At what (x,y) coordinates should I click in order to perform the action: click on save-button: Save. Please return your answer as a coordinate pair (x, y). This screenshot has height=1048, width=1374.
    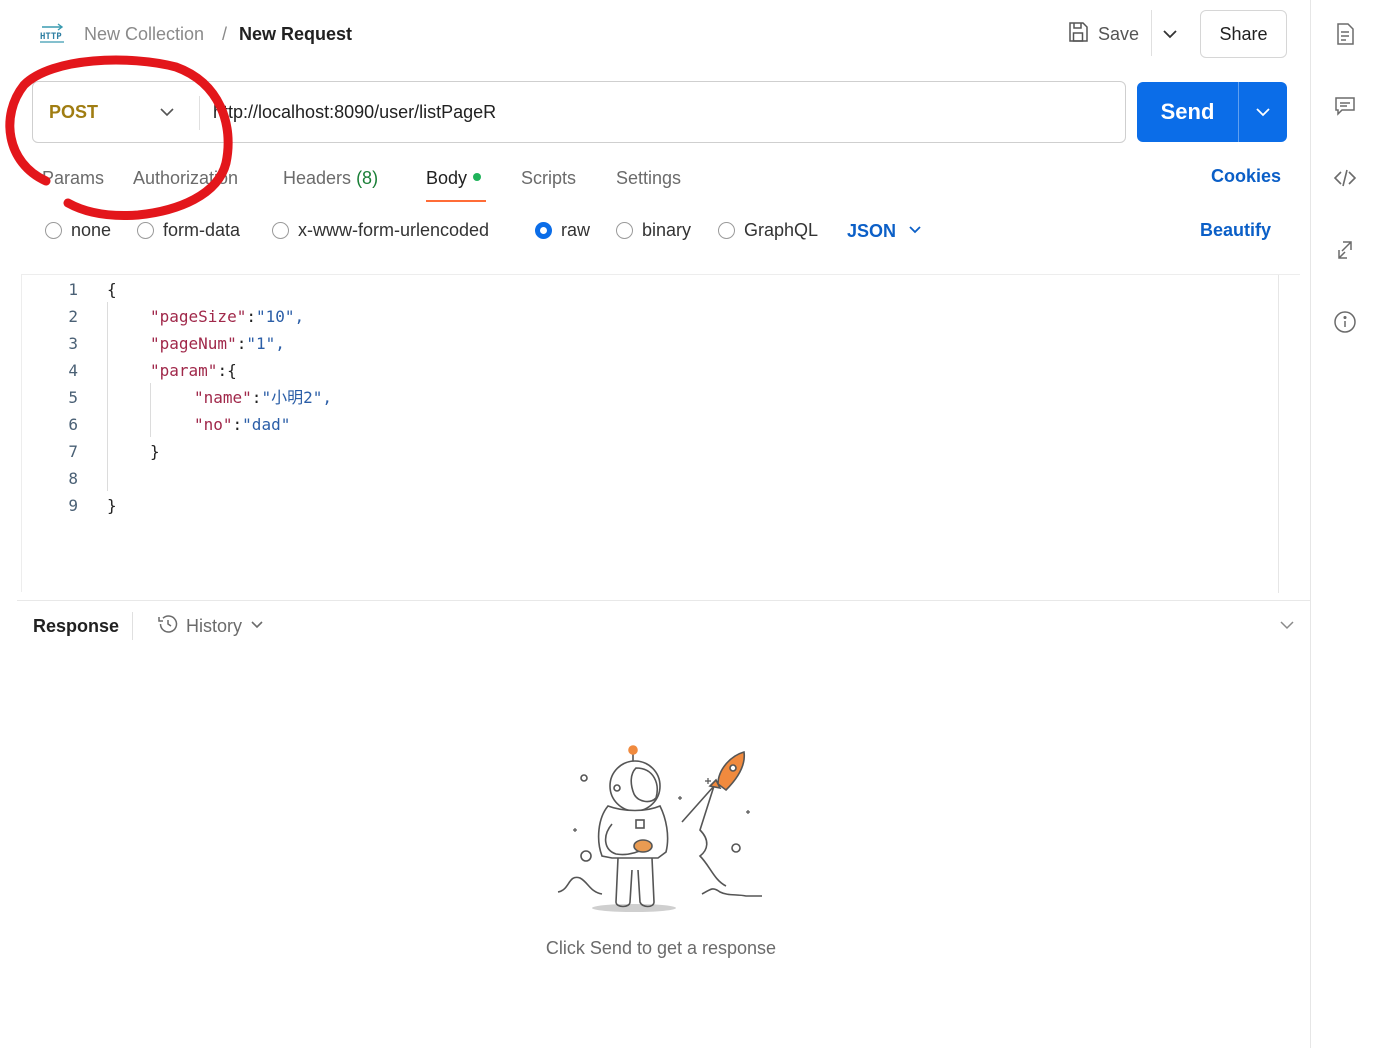
    Looking at the image, I should click on (1106, 34).